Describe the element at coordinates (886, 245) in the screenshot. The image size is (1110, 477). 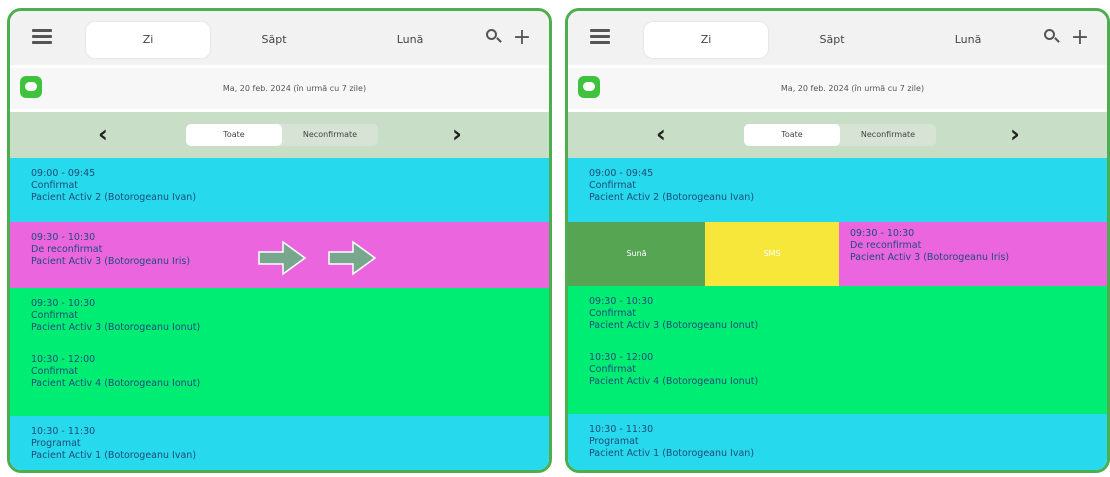
I see `appointment-status: De reconfirmat` at that location.